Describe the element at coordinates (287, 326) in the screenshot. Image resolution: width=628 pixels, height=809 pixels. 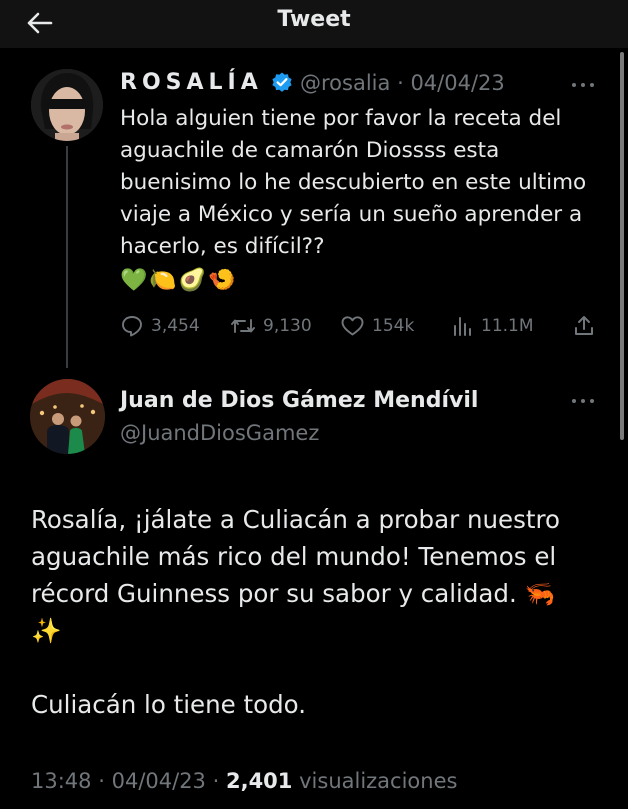
I see `retweet-count: 9,130` at that location.